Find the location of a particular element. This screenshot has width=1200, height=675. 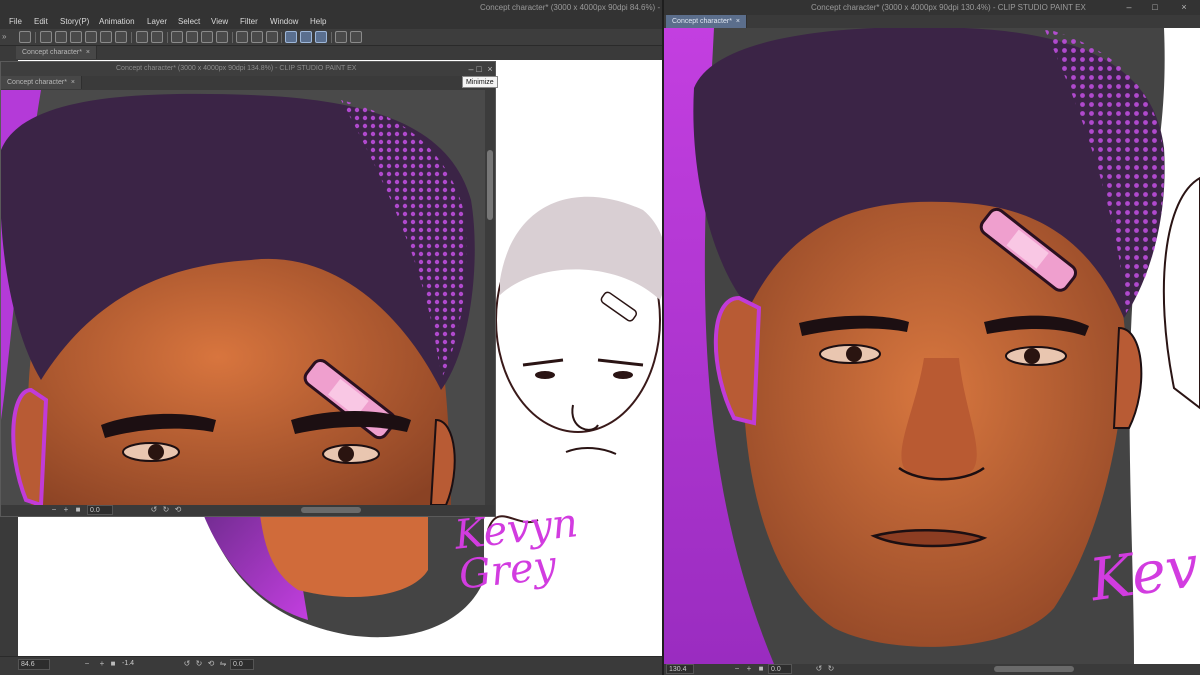

sub-horizontal-scrollbar is located at coordinates (331, 510).